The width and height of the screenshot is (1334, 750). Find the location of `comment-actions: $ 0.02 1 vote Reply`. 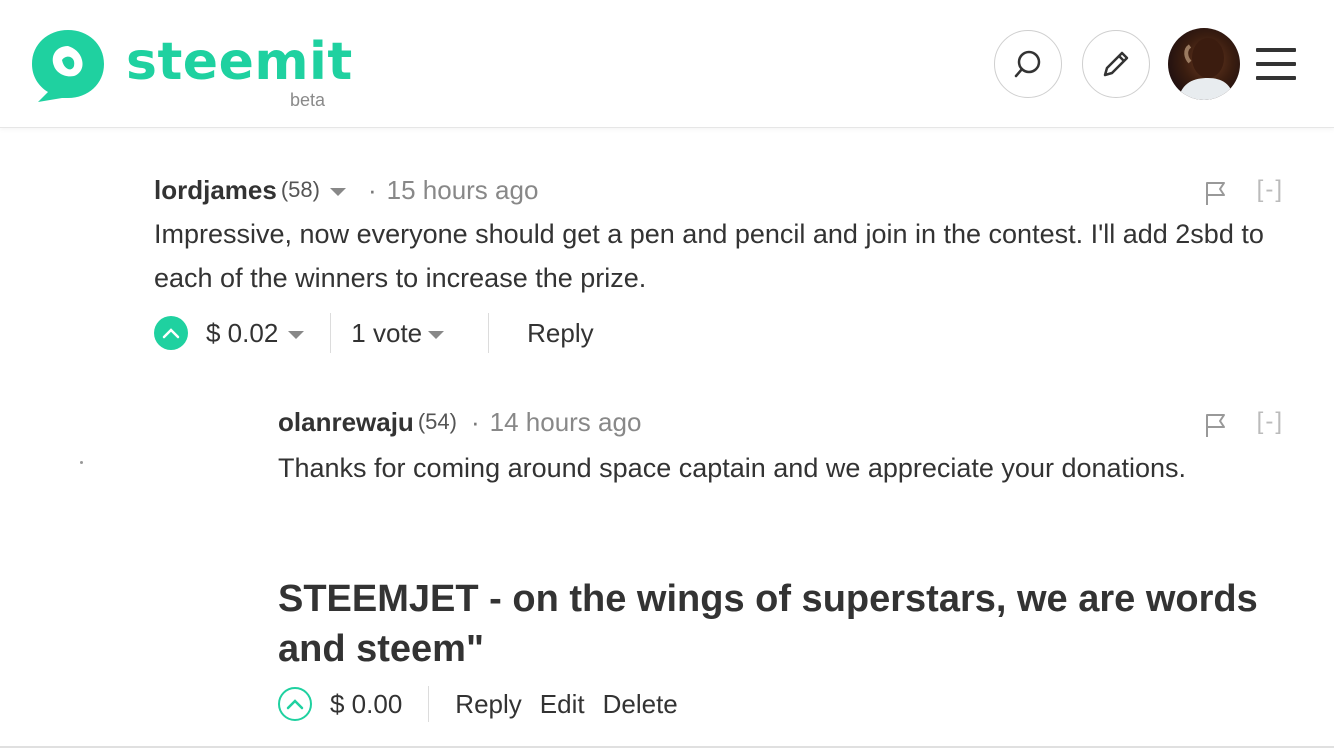

comment-actions: $ 0.02 1 vote Reply is located at coordinates (404, 333).